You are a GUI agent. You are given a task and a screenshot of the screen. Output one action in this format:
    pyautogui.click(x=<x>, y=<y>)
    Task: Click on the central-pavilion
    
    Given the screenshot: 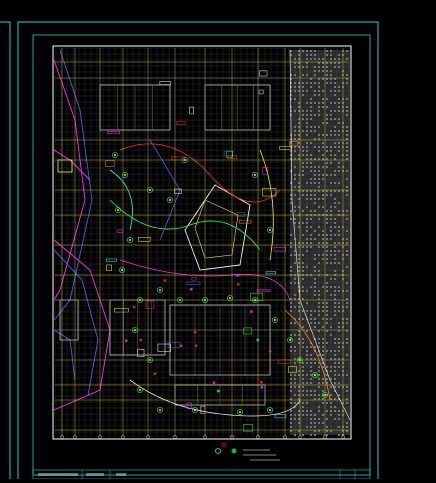 What is the action you would take?
    pyautogui.click(x=217, y=227)
    